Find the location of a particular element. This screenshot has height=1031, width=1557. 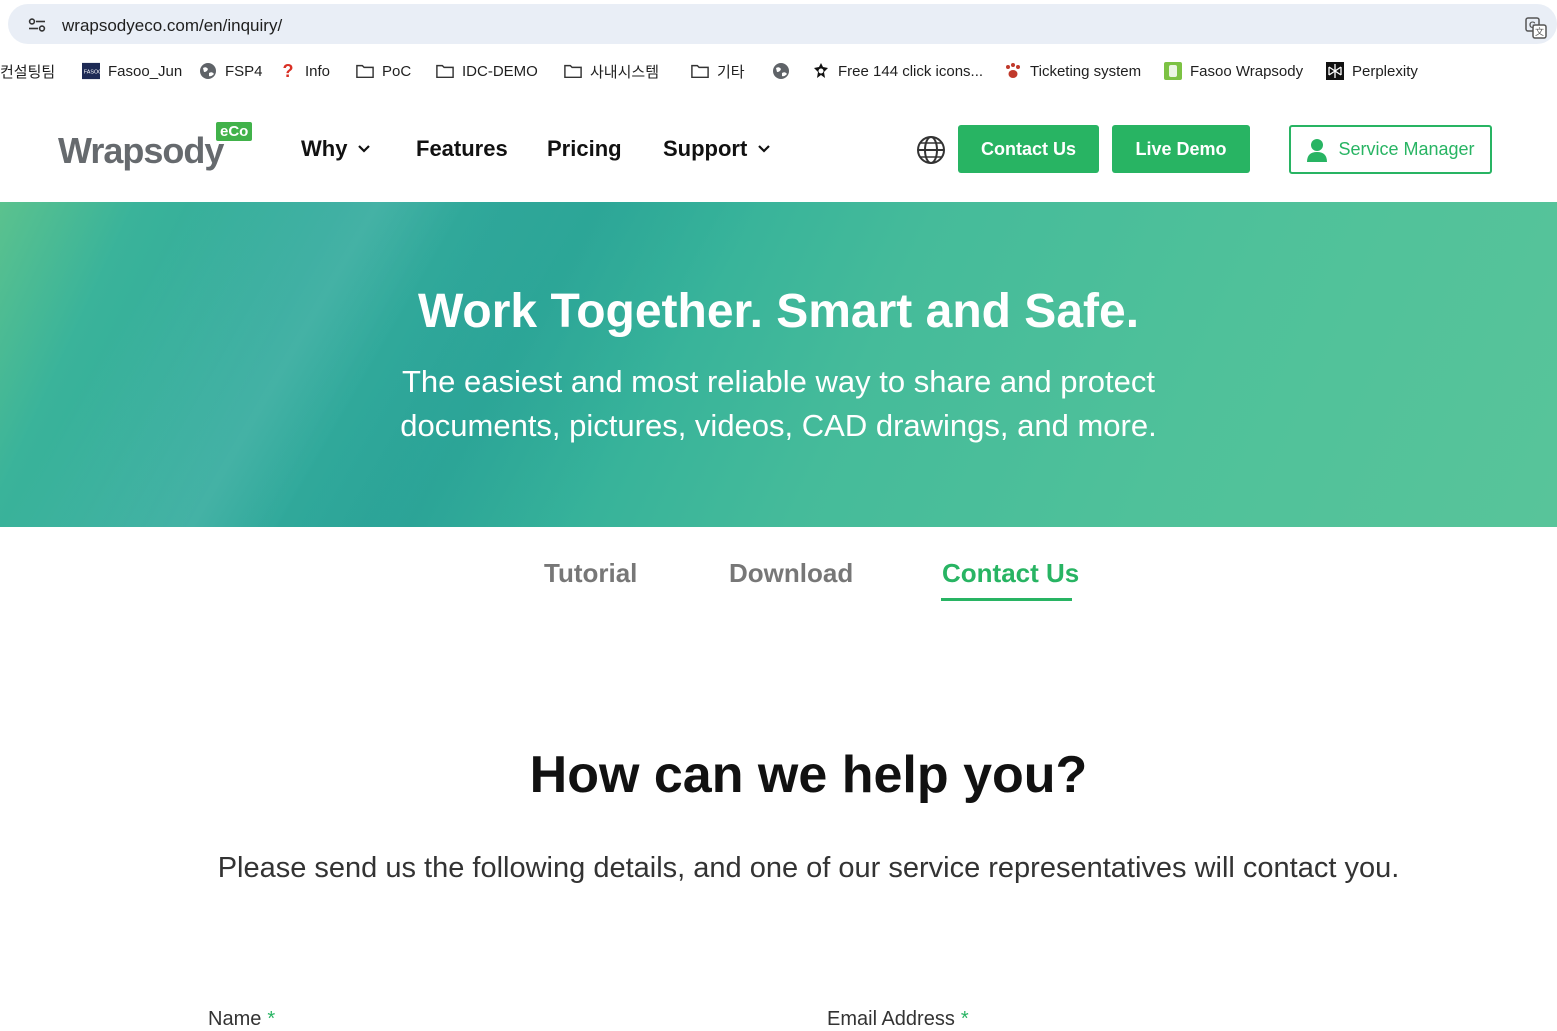

bookmark-label: IDC-DEMO is located at coordinates (500, 71).